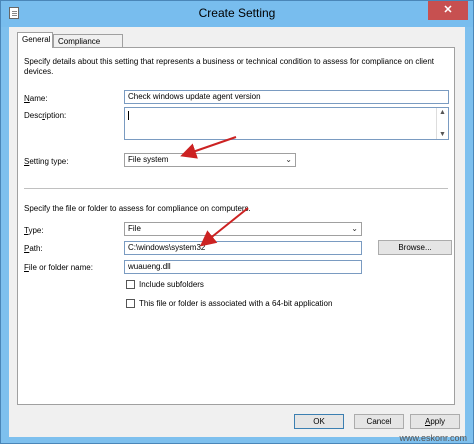 The height and width of the screenshot is (444, 474). Describe the element at coordinates (319, 421) in the screenshot. I see `ok-button: OK` at that location.